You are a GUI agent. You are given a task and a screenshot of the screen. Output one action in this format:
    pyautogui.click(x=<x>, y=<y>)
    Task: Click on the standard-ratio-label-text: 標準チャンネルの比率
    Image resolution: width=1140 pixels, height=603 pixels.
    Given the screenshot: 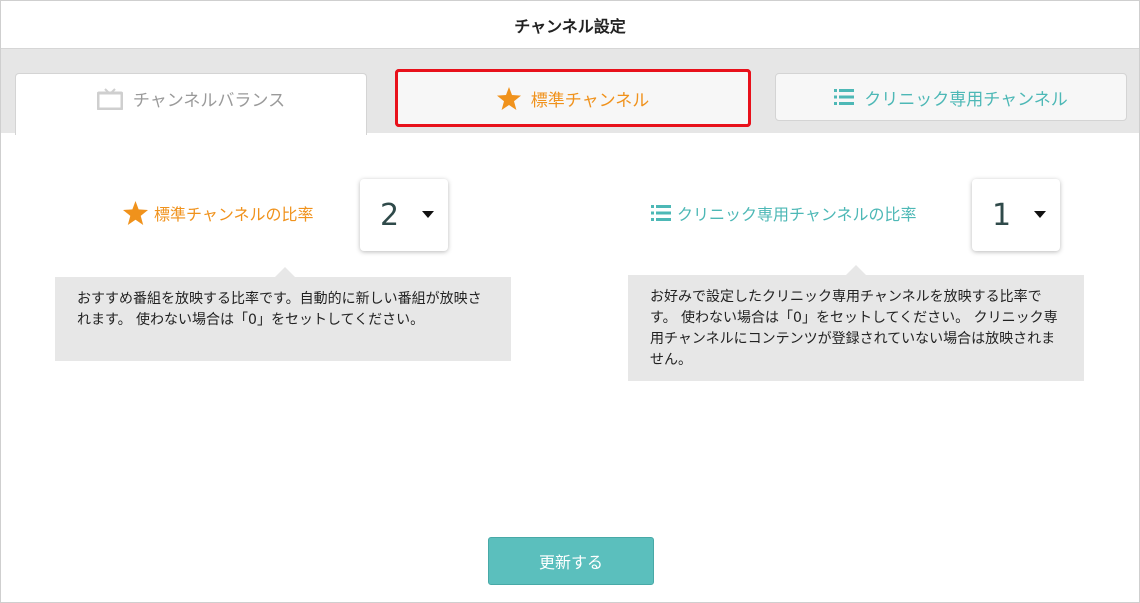 What is the action you would take?
    pyautogui.click(x=234, y=214)
    